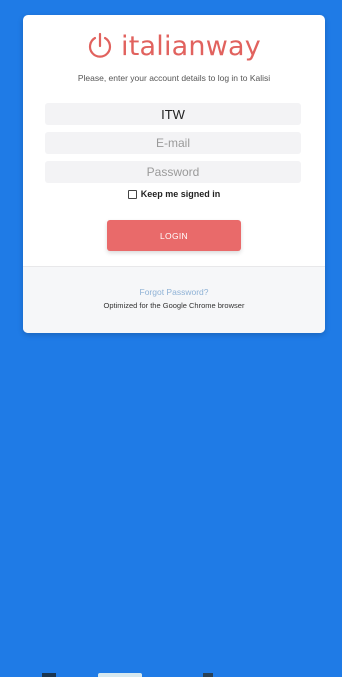 This screenshot has width=342, height=677. I want to click on keep-signed-in-checkbox, so click(132, 194).